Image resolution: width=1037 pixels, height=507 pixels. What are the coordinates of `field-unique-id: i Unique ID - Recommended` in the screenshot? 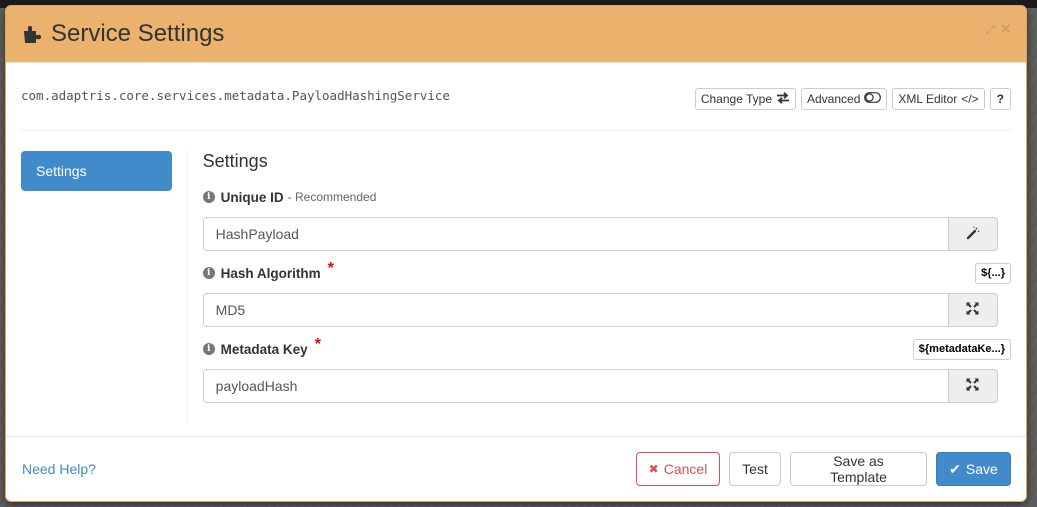 It's located at (606, 218).